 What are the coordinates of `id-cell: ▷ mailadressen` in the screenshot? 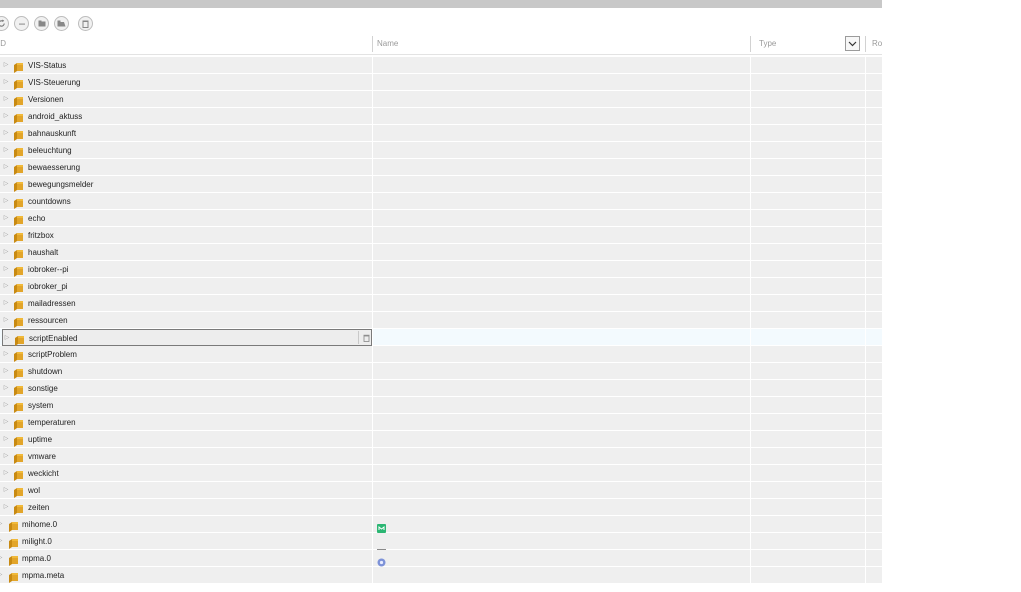 It's located at (186, 303).